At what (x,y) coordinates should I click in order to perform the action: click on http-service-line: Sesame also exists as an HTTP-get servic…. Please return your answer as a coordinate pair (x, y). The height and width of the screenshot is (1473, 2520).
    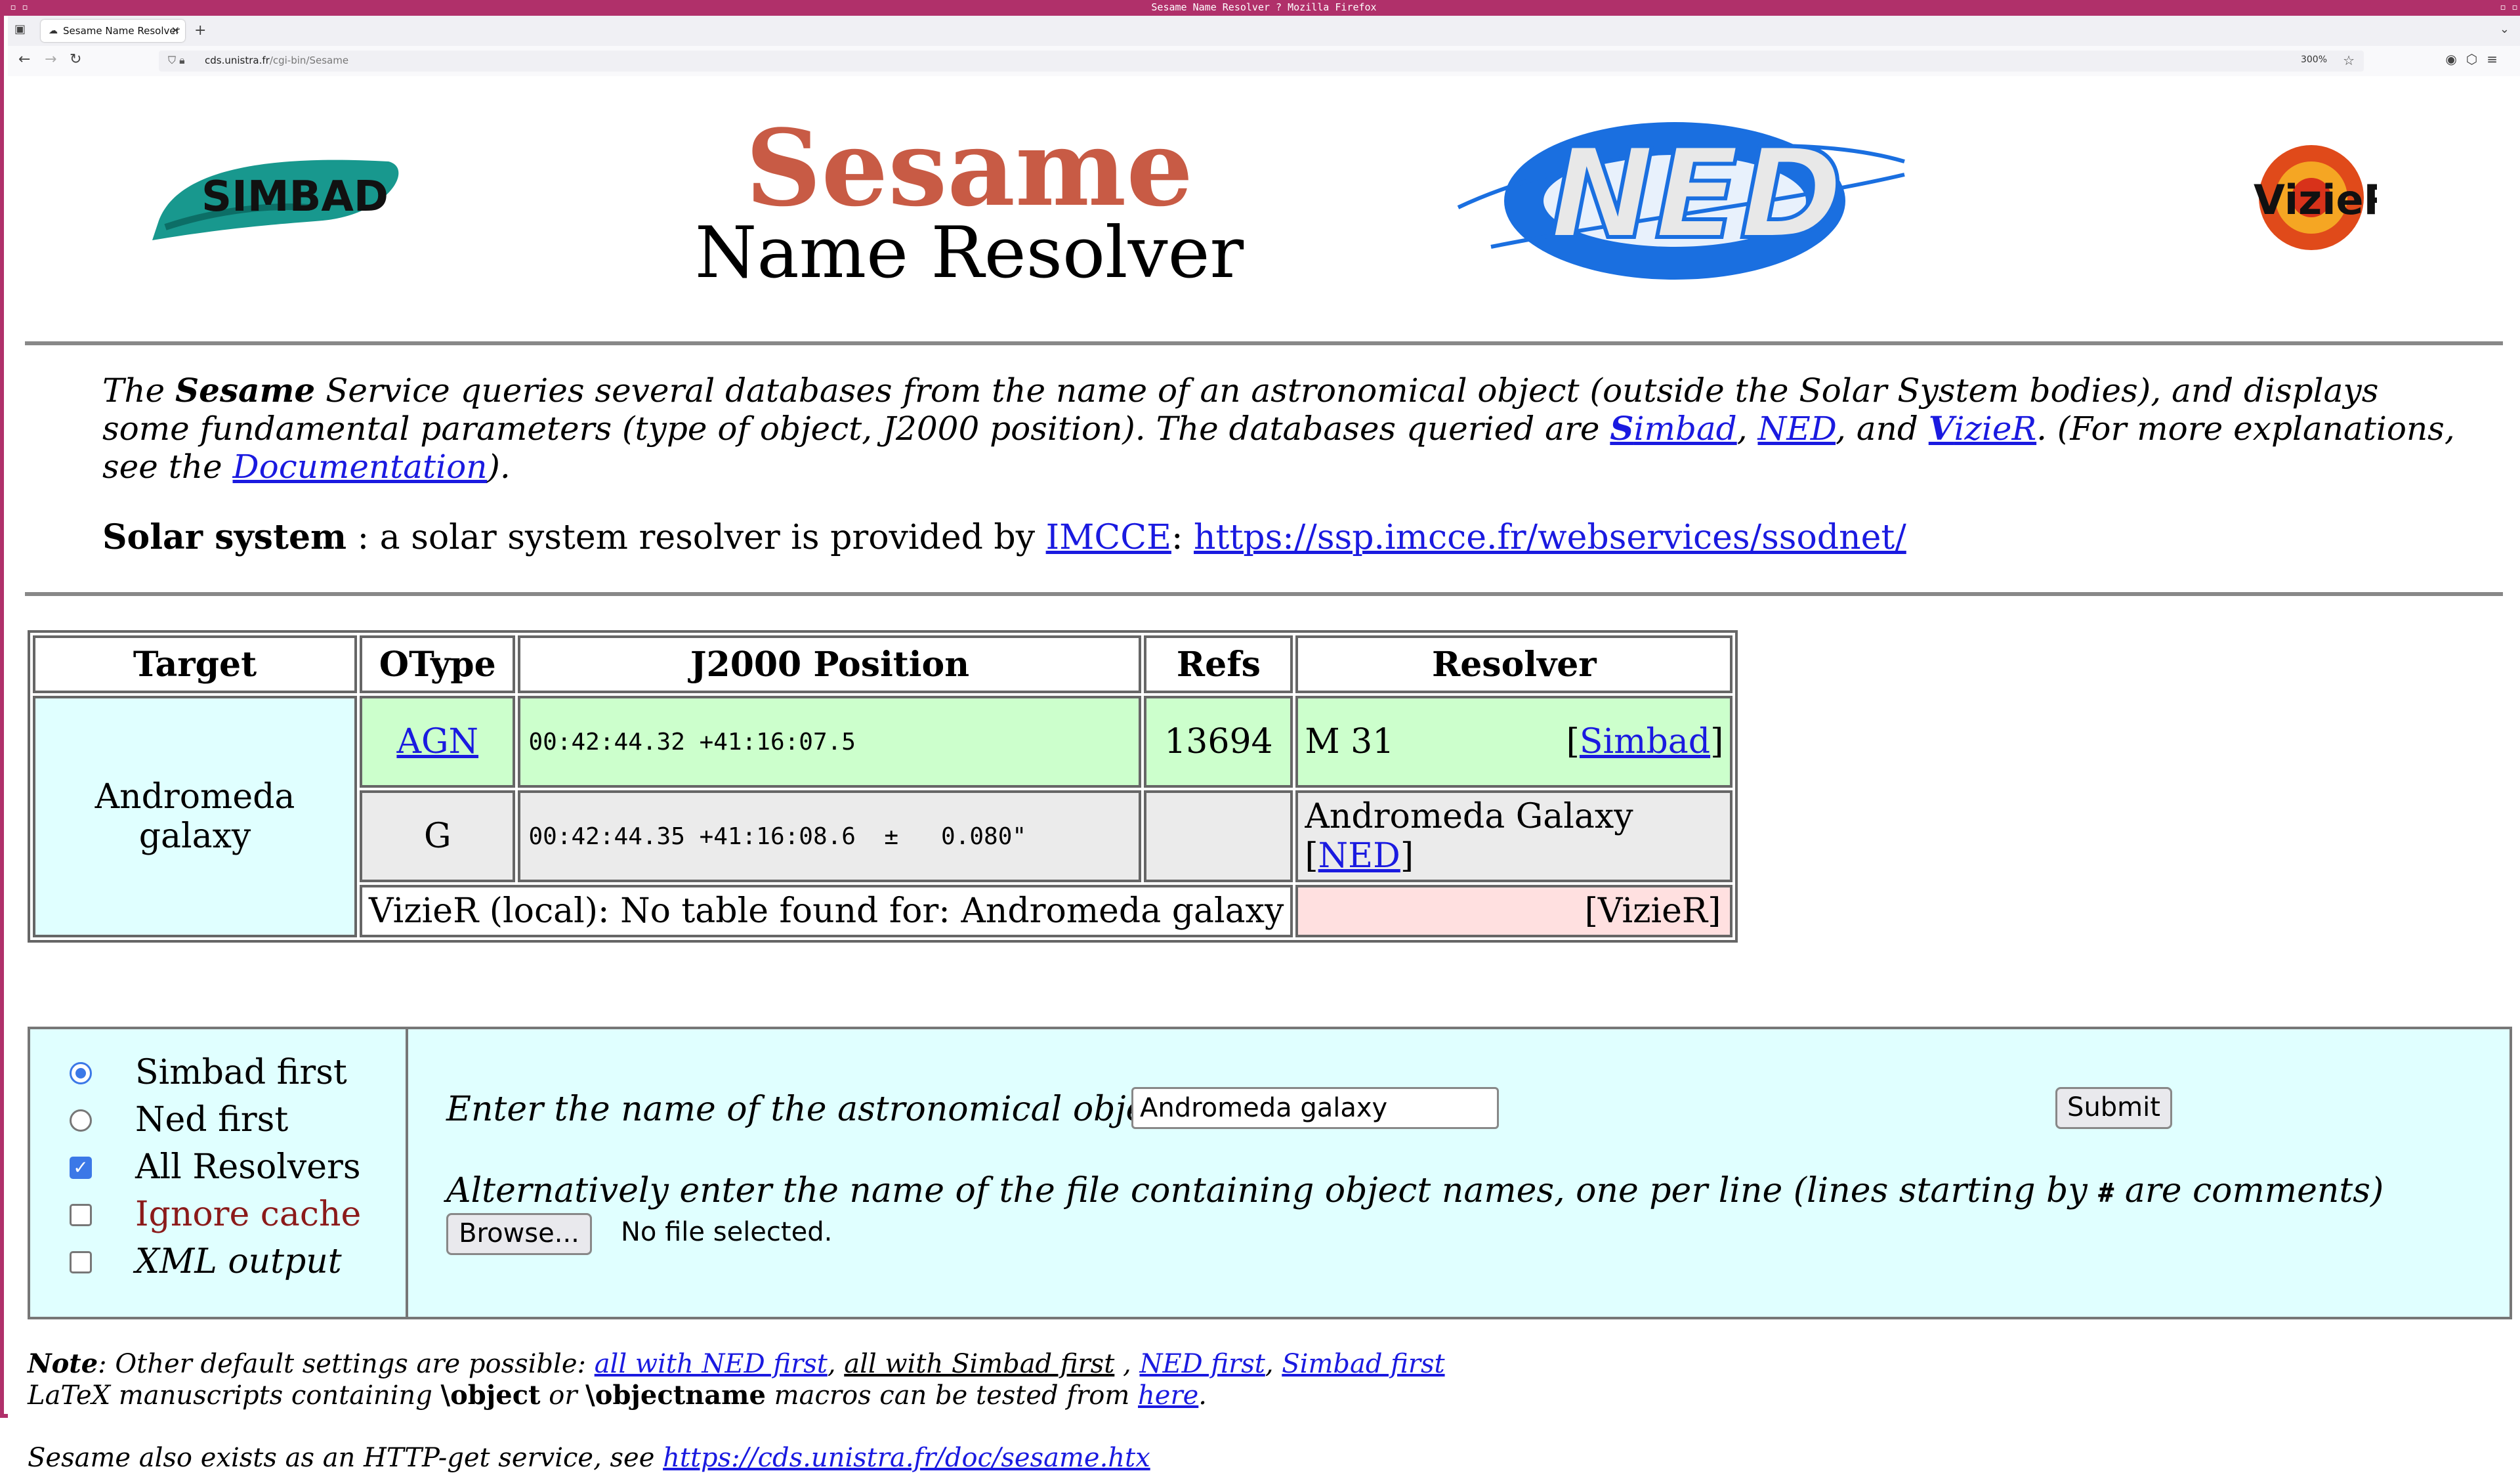
    Looking at the image, I should click on (589, 1458).